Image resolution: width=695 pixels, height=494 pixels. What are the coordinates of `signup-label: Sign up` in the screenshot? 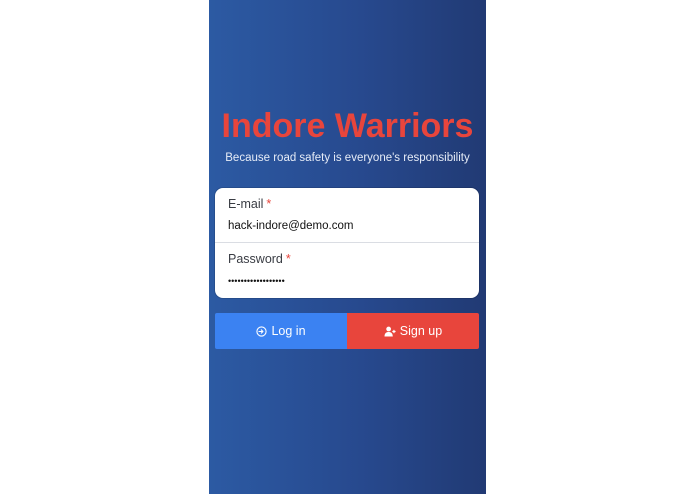 It's located at (421, 331).